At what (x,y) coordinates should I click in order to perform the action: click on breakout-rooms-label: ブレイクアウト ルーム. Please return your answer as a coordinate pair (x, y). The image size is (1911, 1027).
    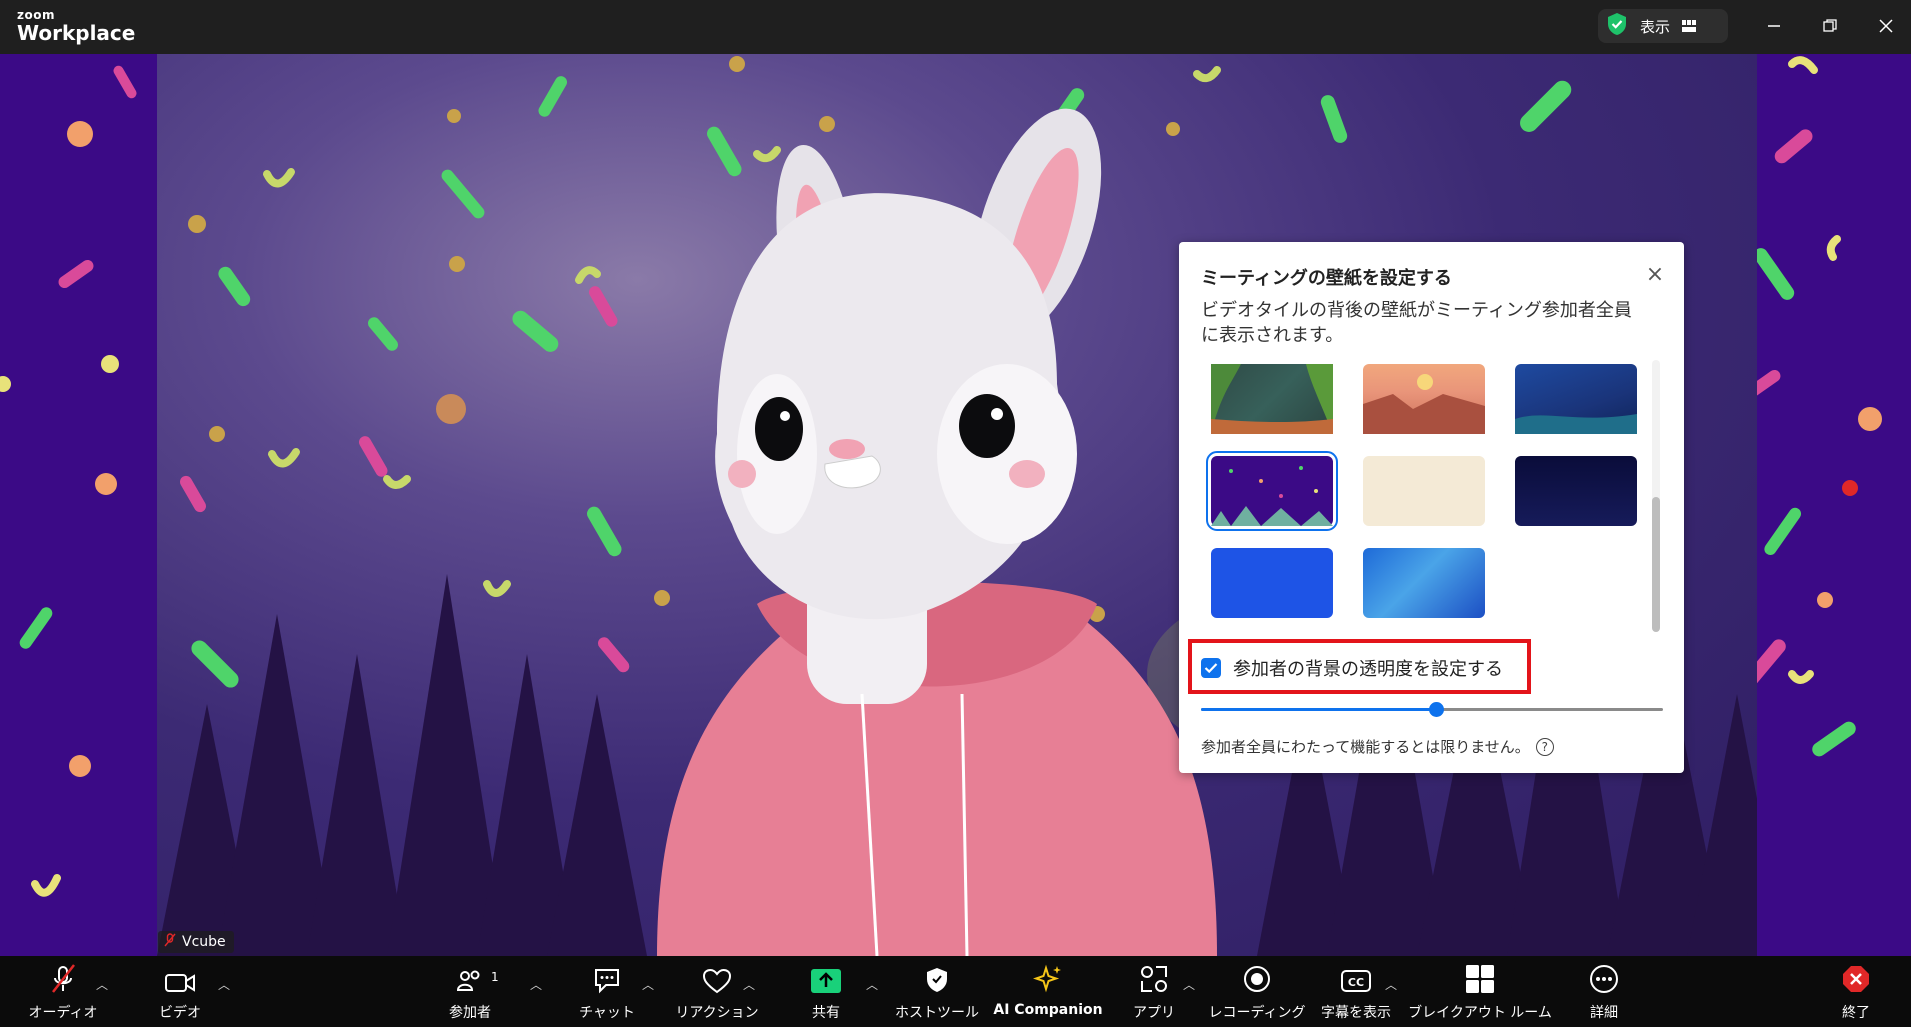
    Looking at the image, I should click on (1480, 1013).